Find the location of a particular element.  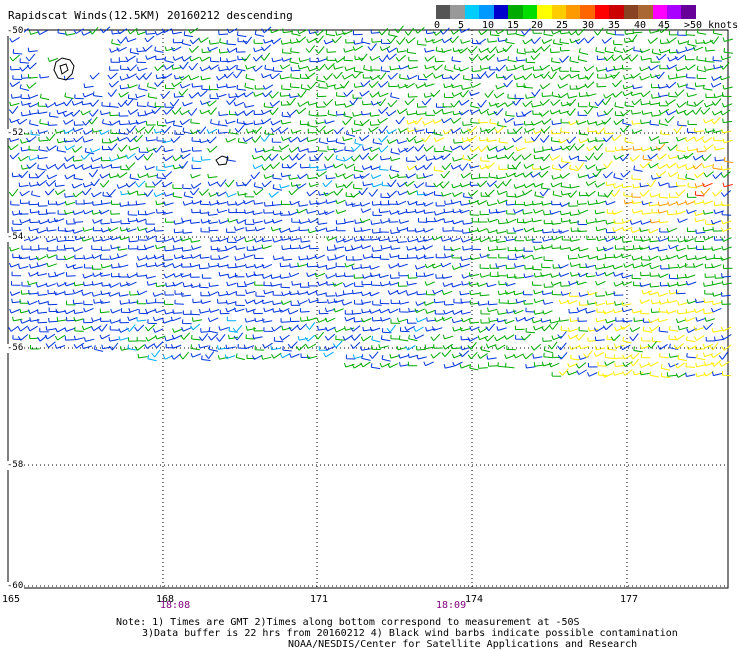

legend-swatch is located at coordinates (573, 12).